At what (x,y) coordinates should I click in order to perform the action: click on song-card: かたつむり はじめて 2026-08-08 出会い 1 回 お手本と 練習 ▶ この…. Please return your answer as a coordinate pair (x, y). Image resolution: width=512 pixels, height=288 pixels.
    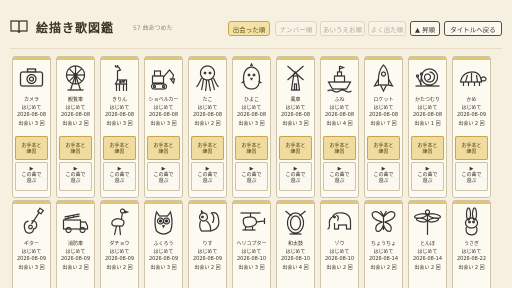
    Looking at the image, I should click on (427, 127).